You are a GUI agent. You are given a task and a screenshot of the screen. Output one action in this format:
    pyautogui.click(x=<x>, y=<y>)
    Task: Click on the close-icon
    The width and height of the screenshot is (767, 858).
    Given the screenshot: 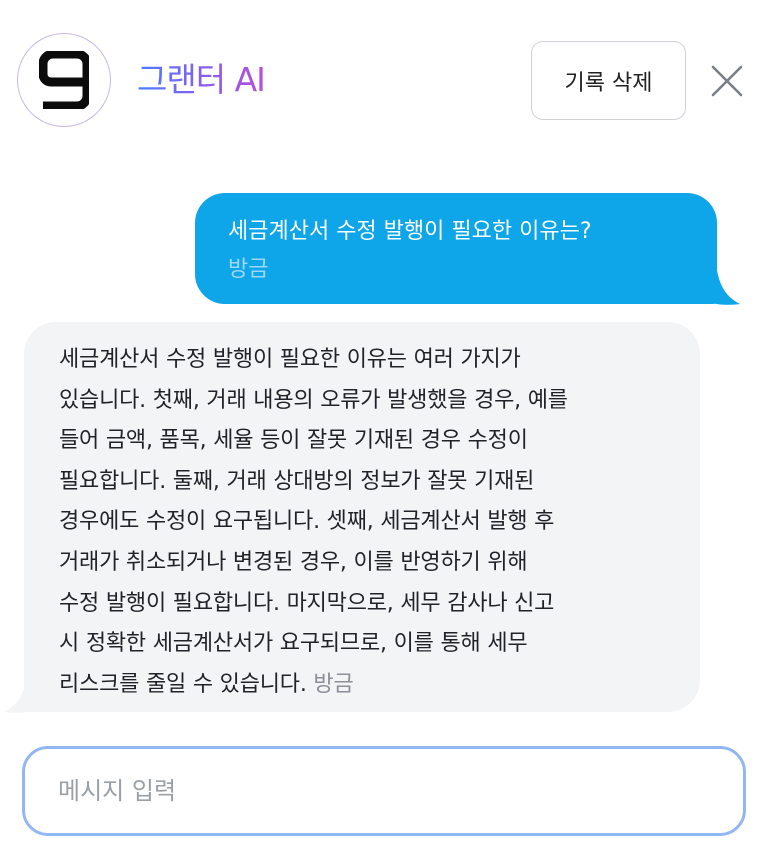 What is the action you would take?
    pyautogui.click(x=727, y=81)
    